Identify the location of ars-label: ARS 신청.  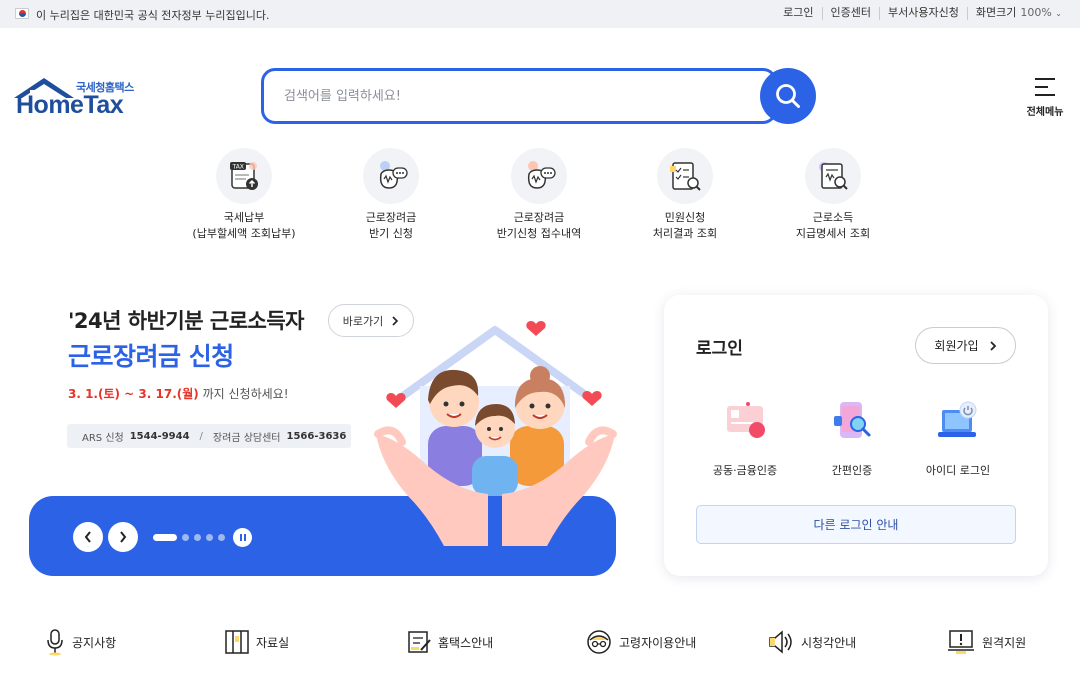
(103, 438).